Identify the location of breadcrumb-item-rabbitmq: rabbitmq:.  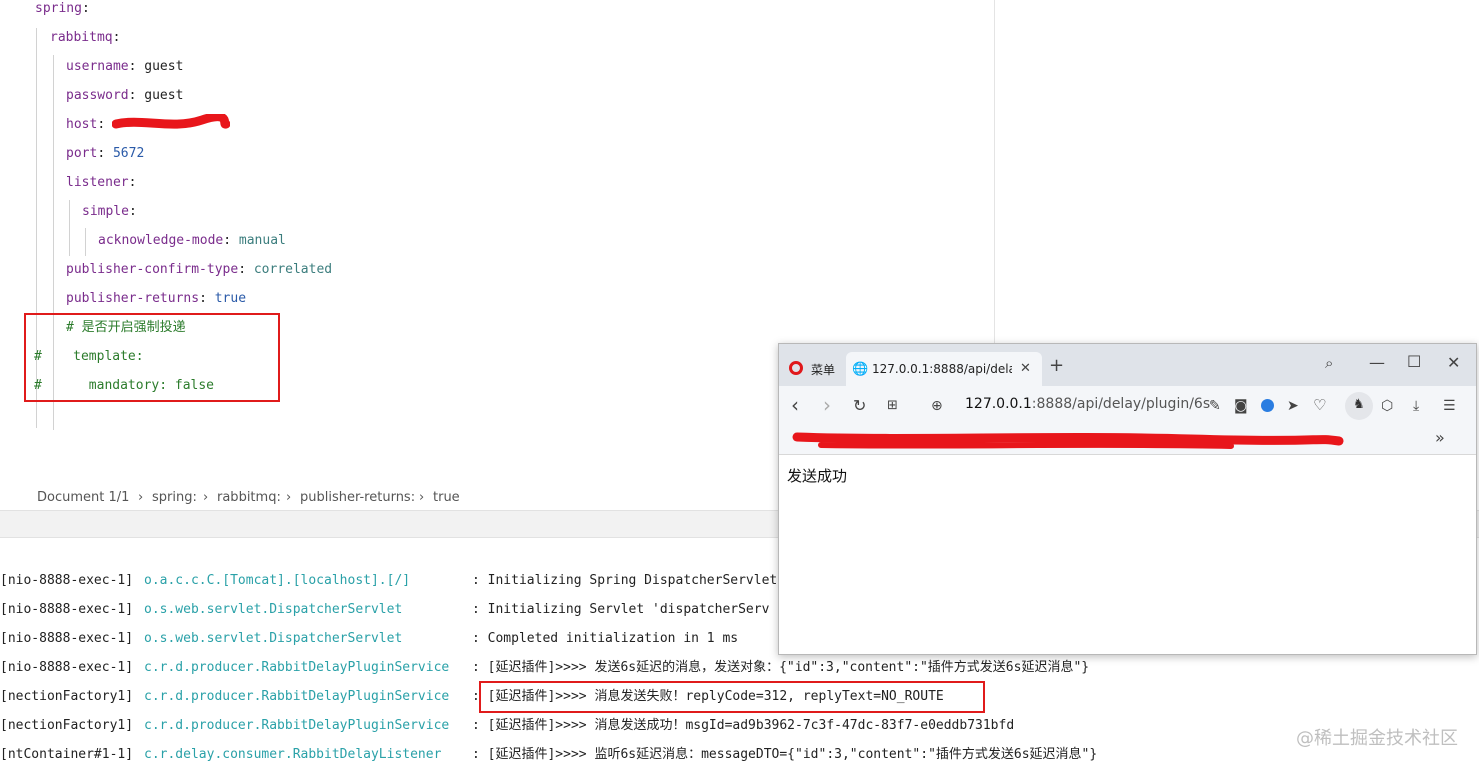
(249, 497).